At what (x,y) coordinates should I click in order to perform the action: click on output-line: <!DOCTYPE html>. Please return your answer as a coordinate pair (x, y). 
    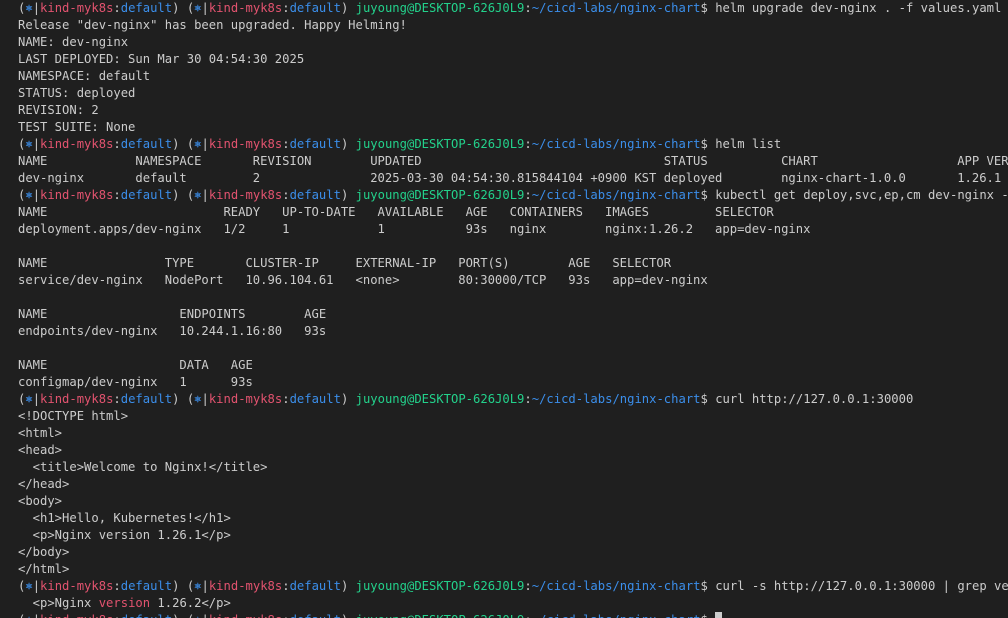
    Looking at the image, I should click on (504, 416).